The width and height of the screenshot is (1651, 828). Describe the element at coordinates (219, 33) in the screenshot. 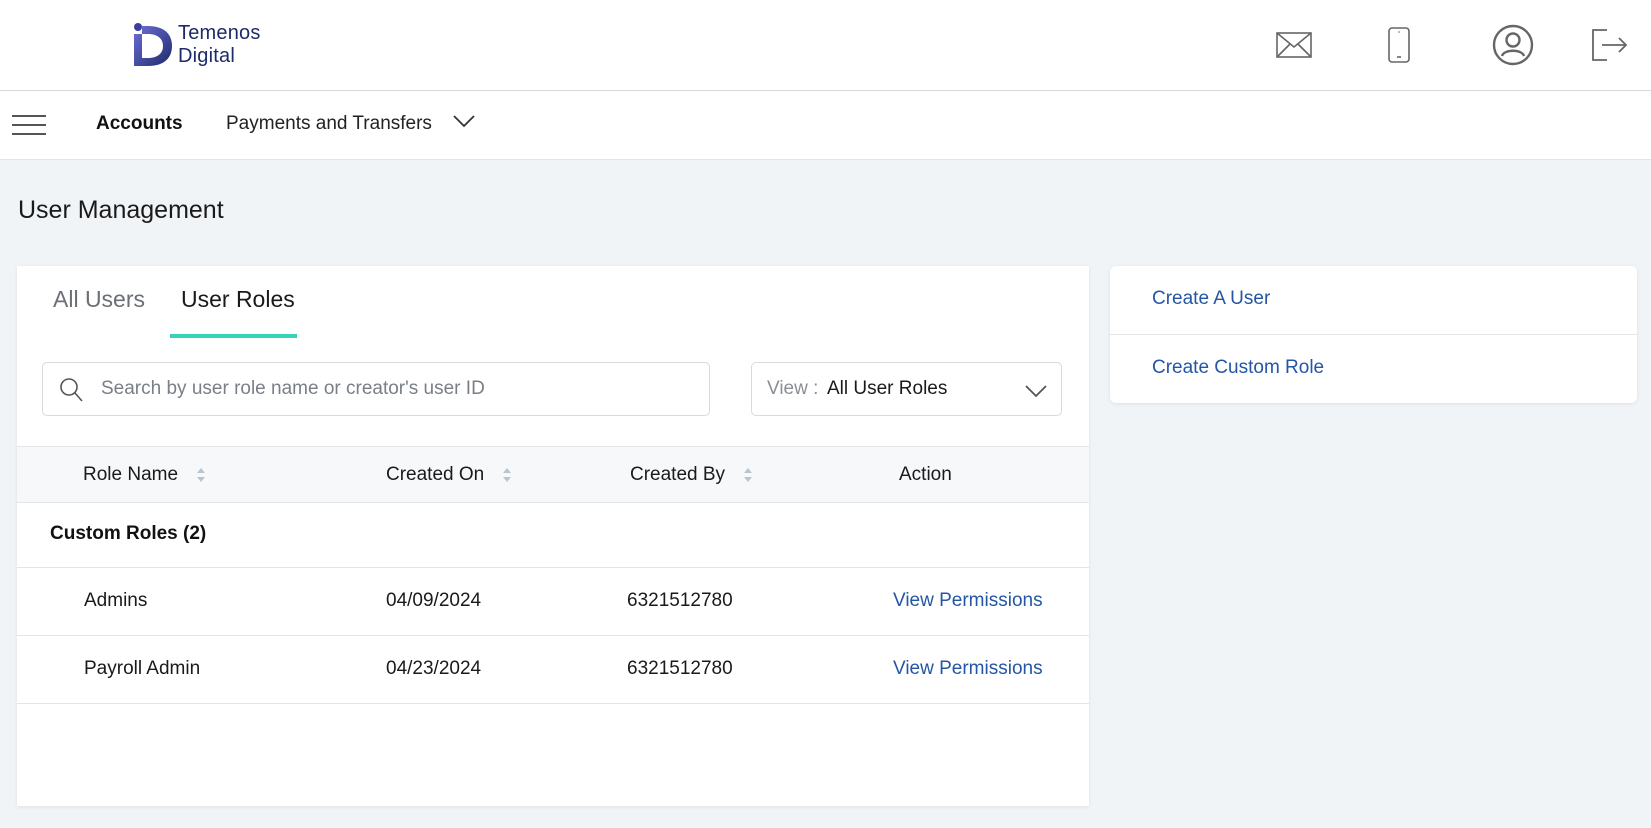

I see `brand-line1: Temenos` at that location.